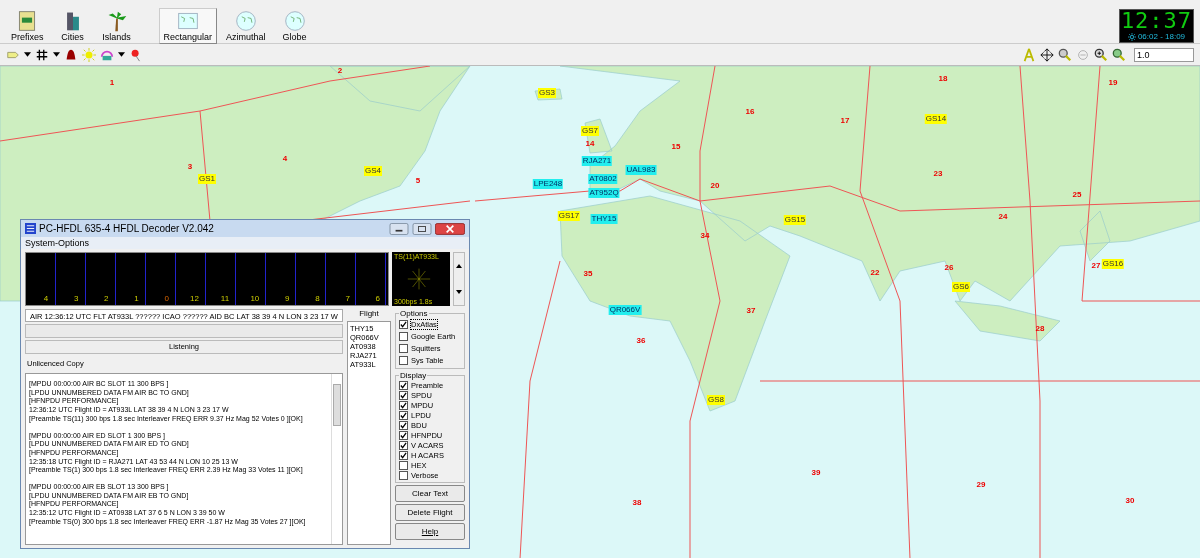 Image resolution: width=1200 pixels, height=558 pixels. Describe the element at coordinates (1077, 195) in the screenshot. I see `zone-number: 25` at that location.